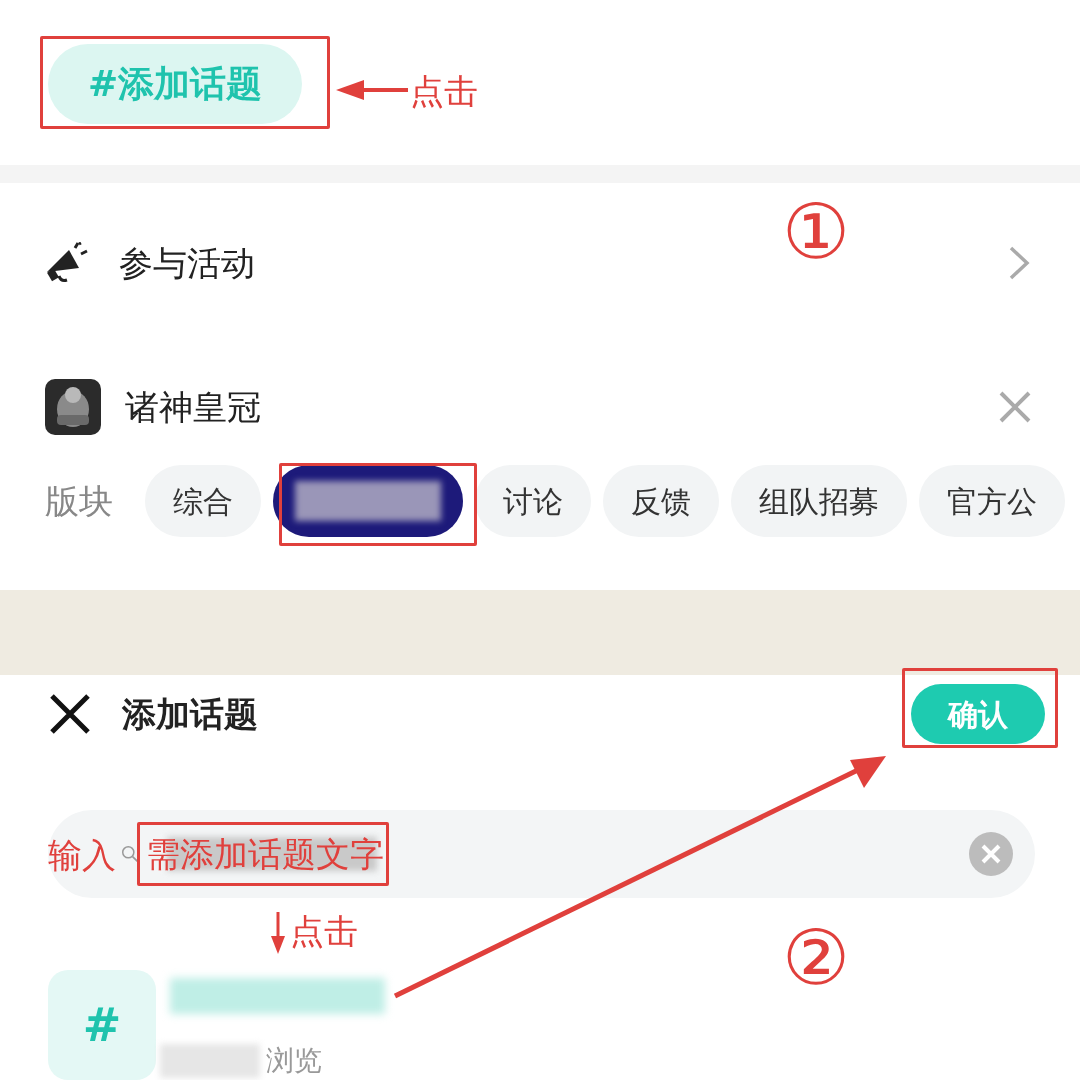  I want to click on step-number: ②, so click(816, 958).